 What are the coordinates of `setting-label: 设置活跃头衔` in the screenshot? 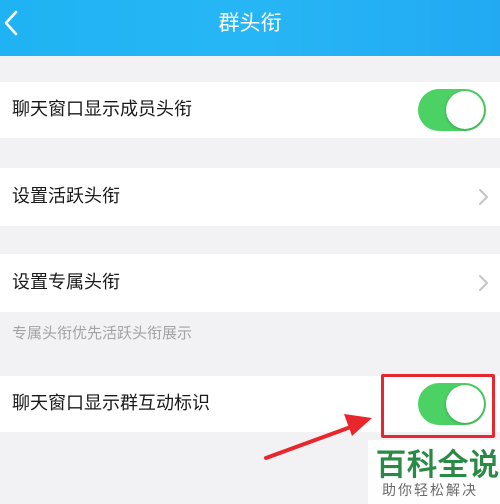 It's located at (66, 196).